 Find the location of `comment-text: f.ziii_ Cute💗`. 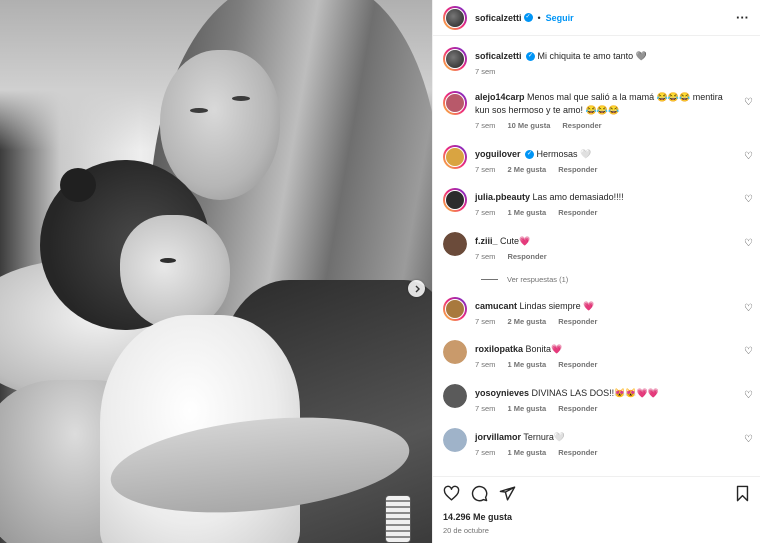

comment-text: f.ziii_ Cute💗 is located at coordinates (603, 240).